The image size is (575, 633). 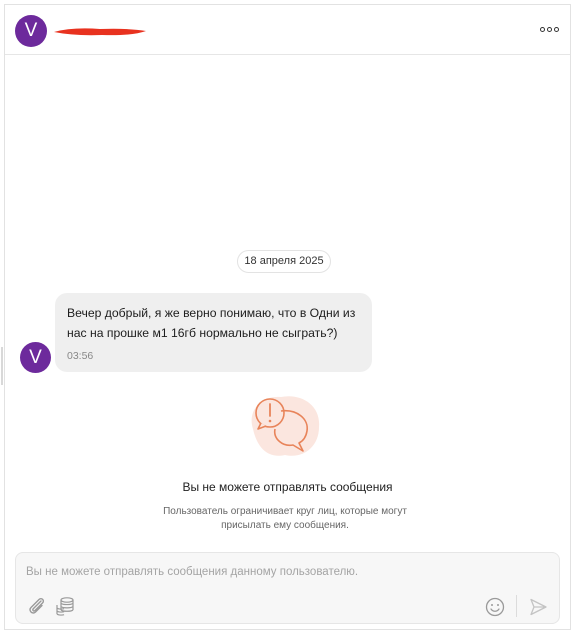 I want to click on more-button, so click(x=549, y=29).